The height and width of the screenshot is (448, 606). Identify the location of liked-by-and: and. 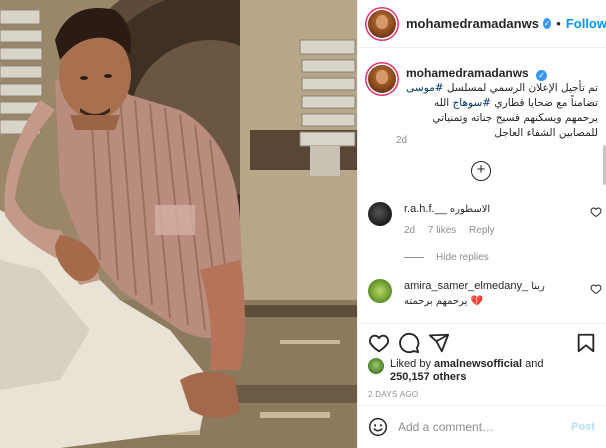
(533, 364).